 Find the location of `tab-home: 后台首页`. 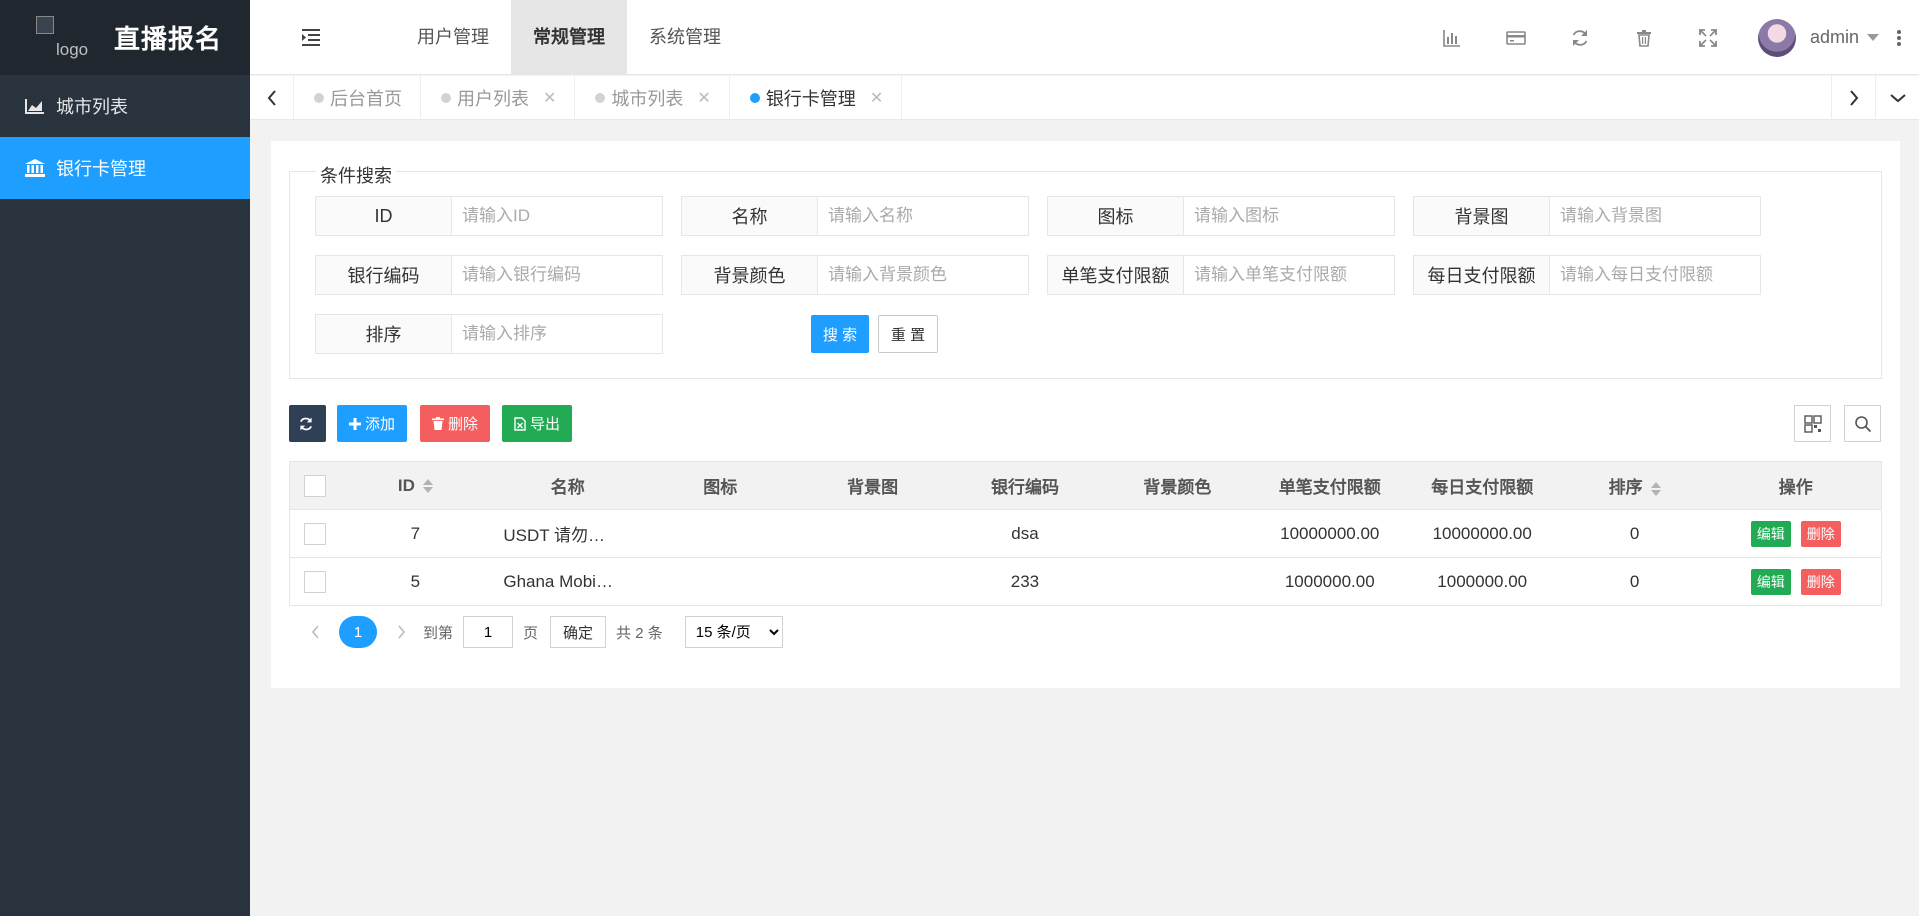

tab-home: 后台首页 is located at coordinates (357, 98).